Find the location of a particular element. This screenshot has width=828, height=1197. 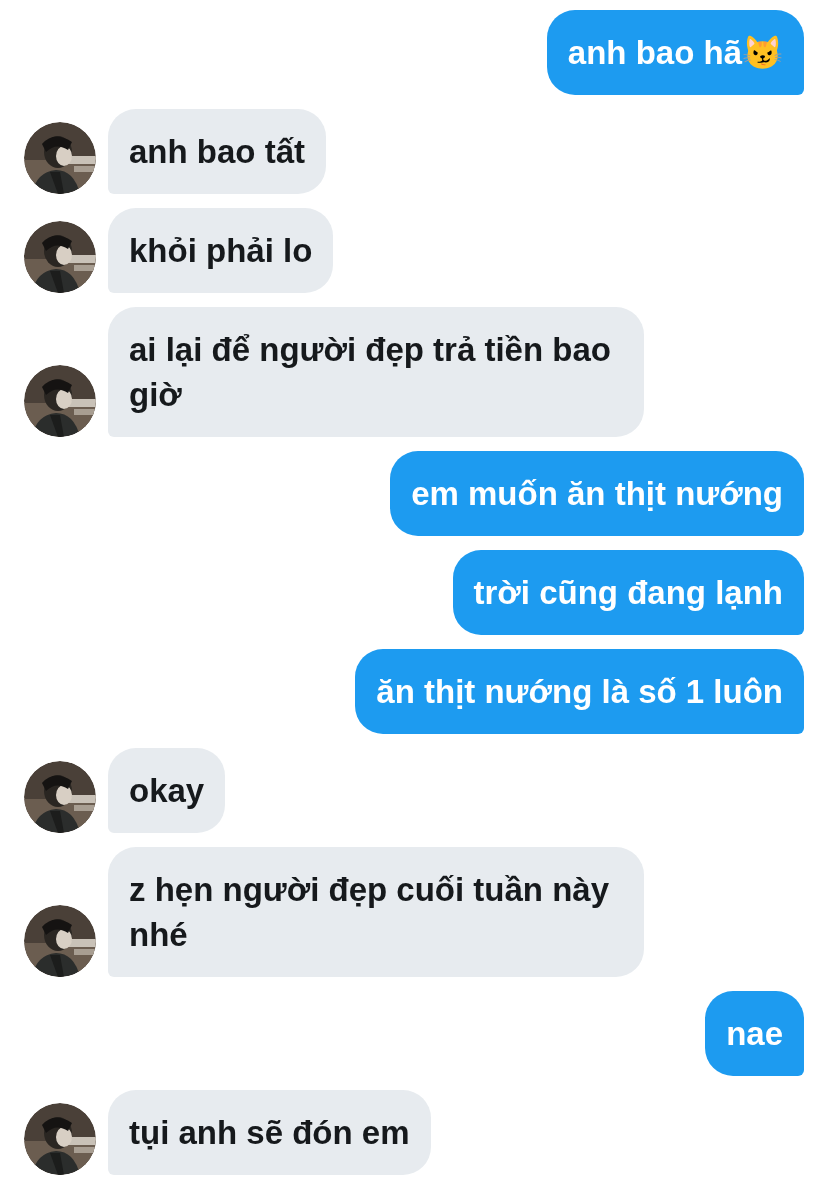

message-bubble: em muốn ăn thịt nướng is located at coordinates (597, 493).